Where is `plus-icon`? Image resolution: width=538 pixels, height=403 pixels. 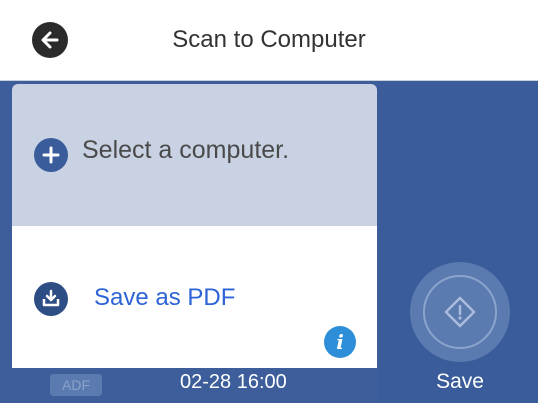
plus-icon is located at coordinates (51, 155).